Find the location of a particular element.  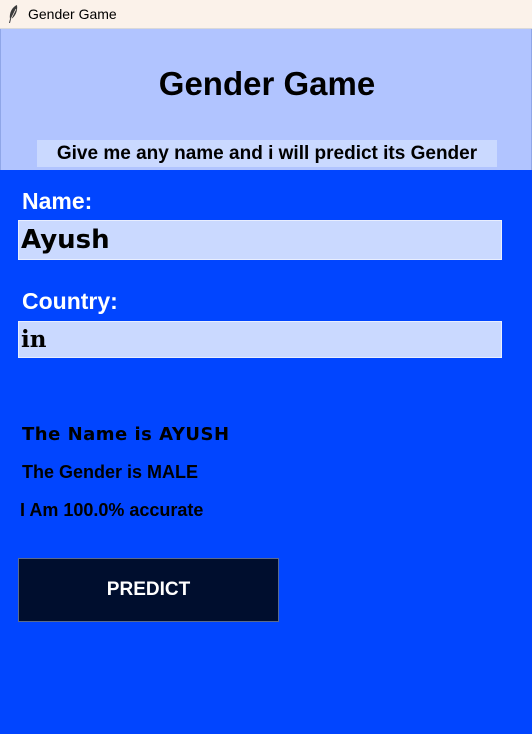

country-input is located at coordinates (260, 339).